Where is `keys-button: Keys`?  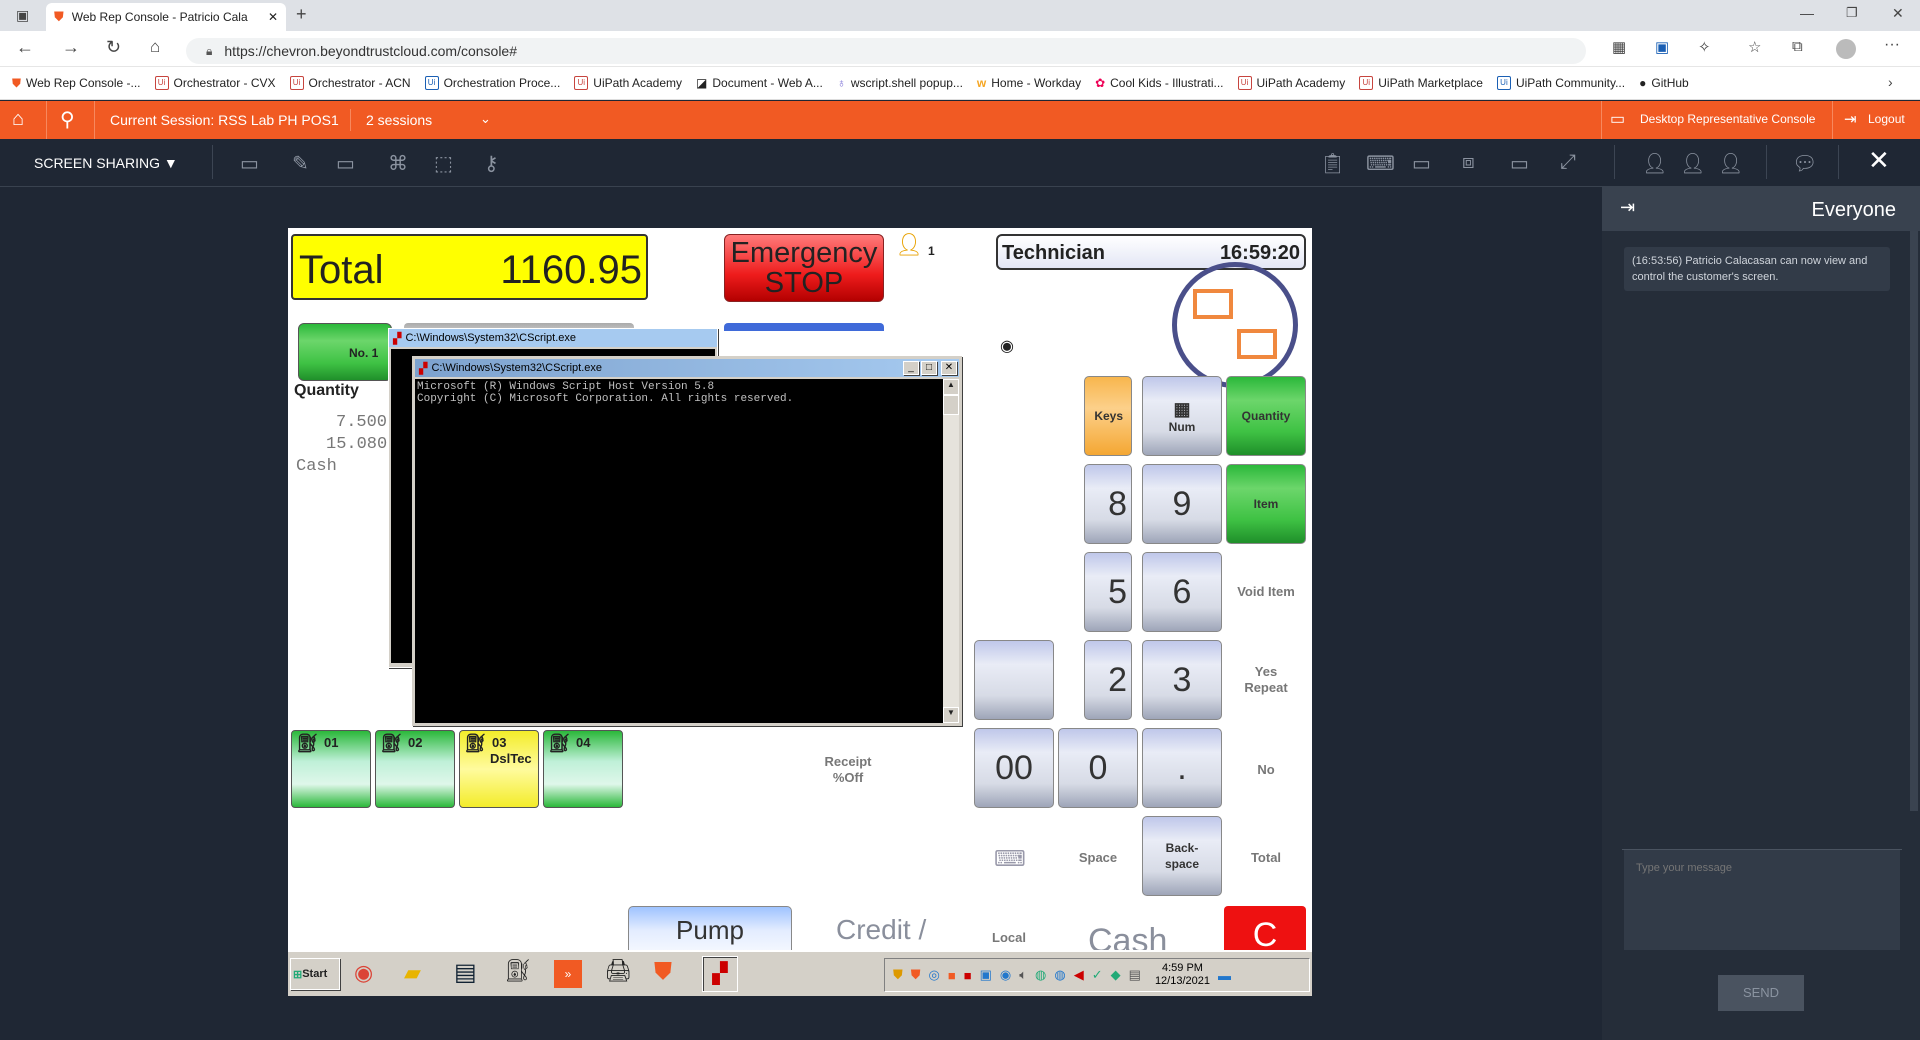
keys-button: Keys is located at coordinates (1108, 416).